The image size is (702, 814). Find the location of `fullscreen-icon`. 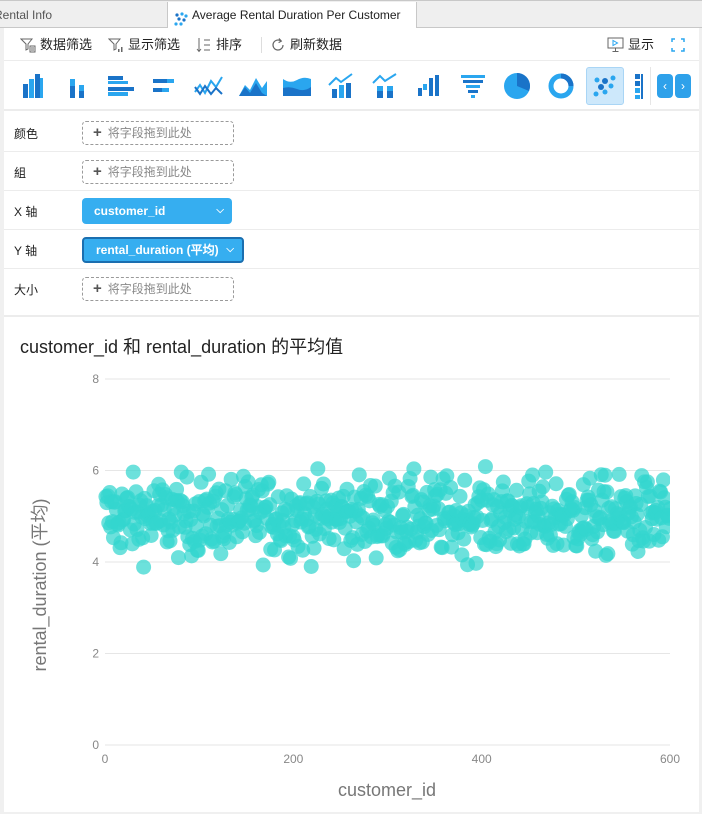

fullscreen-icon is located at coordinates (678, 45).